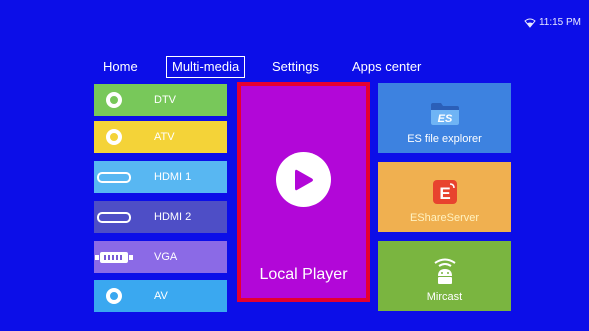 The image size is (589, 331). I want to click on source-vga: VGA, so click(160, 257).